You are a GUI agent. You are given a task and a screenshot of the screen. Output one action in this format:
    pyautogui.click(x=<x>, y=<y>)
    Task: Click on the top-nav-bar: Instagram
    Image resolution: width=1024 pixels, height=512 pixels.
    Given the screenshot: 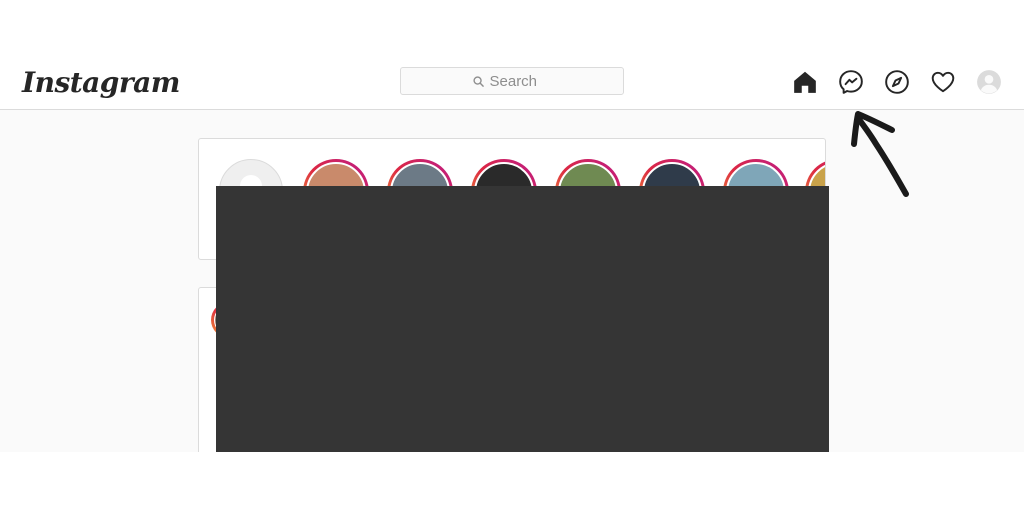 What is the action you would take?
    pyautogui.click(x=512, y=83)
    